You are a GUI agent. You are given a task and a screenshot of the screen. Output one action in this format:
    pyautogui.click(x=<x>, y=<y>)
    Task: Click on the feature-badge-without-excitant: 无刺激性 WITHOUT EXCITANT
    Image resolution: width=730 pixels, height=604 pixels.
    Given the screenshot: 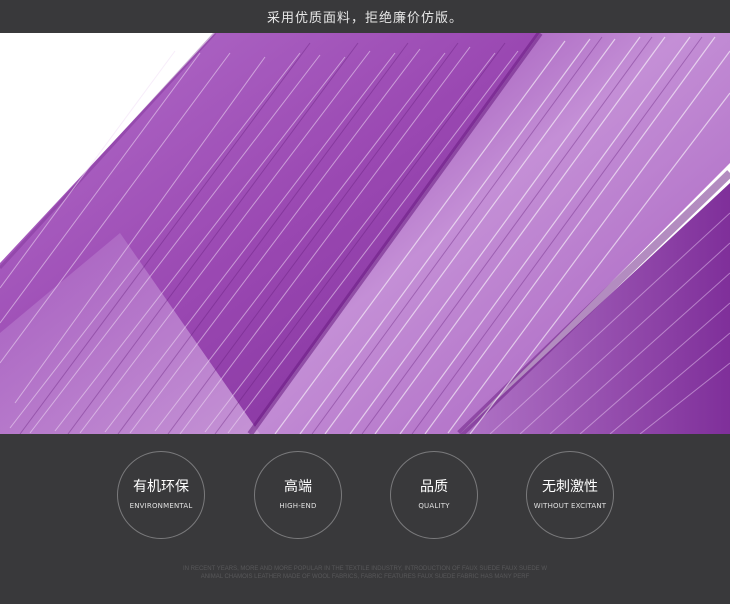 What is the action you would take?
    pyautogui.click(x=570, y=495)
    